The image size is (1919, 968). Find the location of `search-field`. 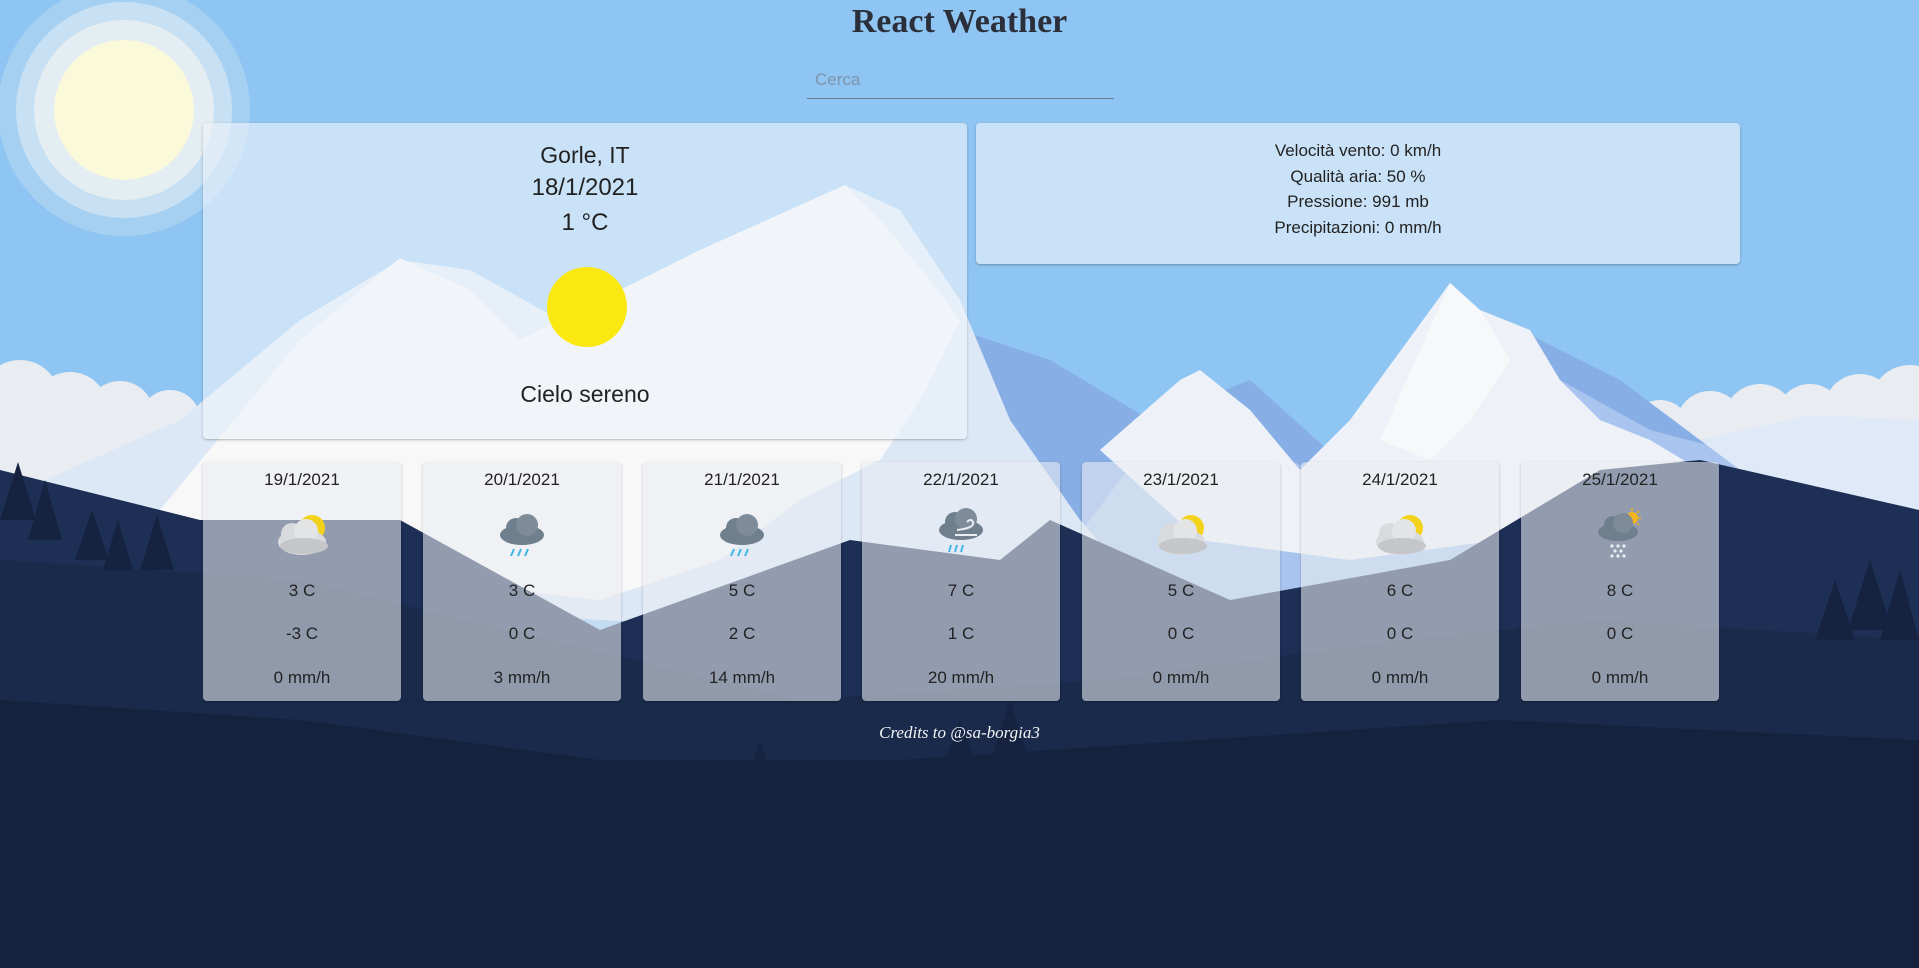

search-field is located at coordinates (960, 82).